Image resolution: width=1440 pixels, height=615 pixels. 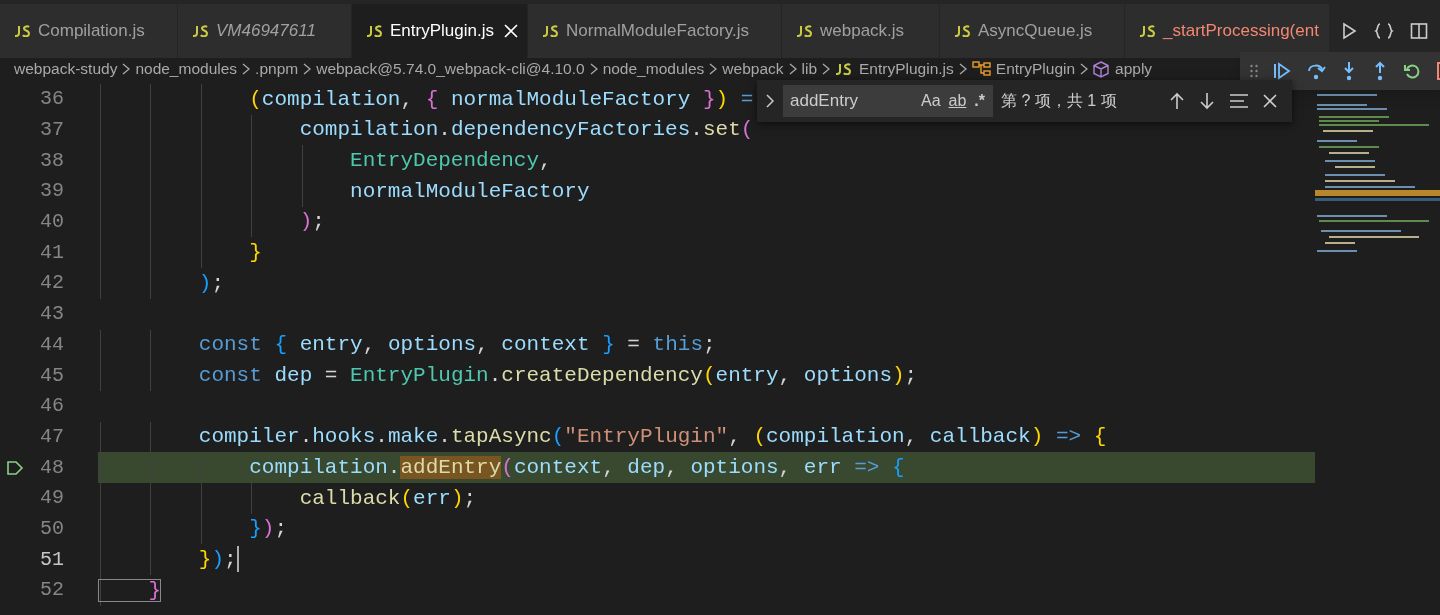 I want to click on editor-tab: webpack.js, so click(x=861, y=31).